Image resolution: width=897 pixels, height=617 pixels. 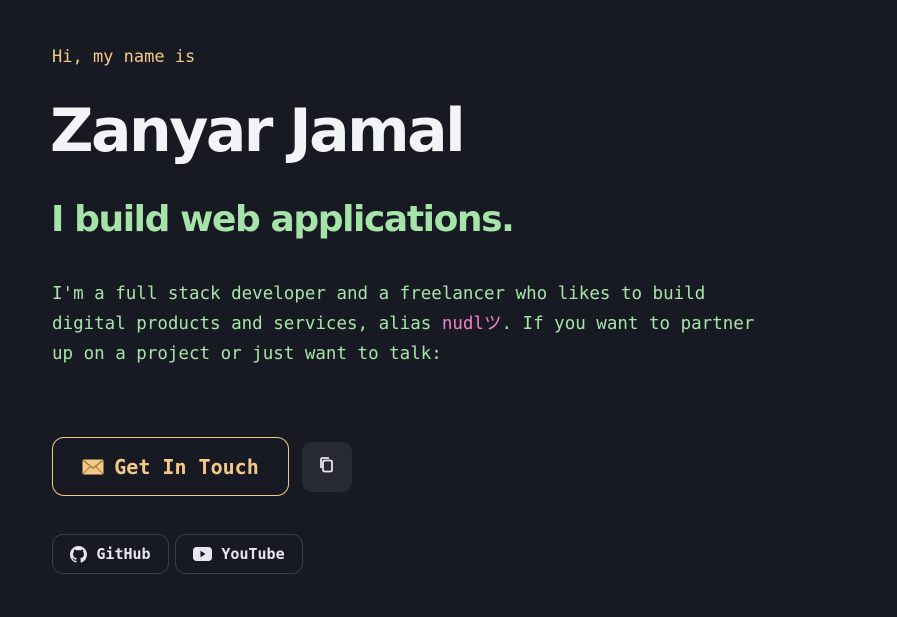 I want to click on tagline-heading: I build web applications., so click(x=283, y=219).